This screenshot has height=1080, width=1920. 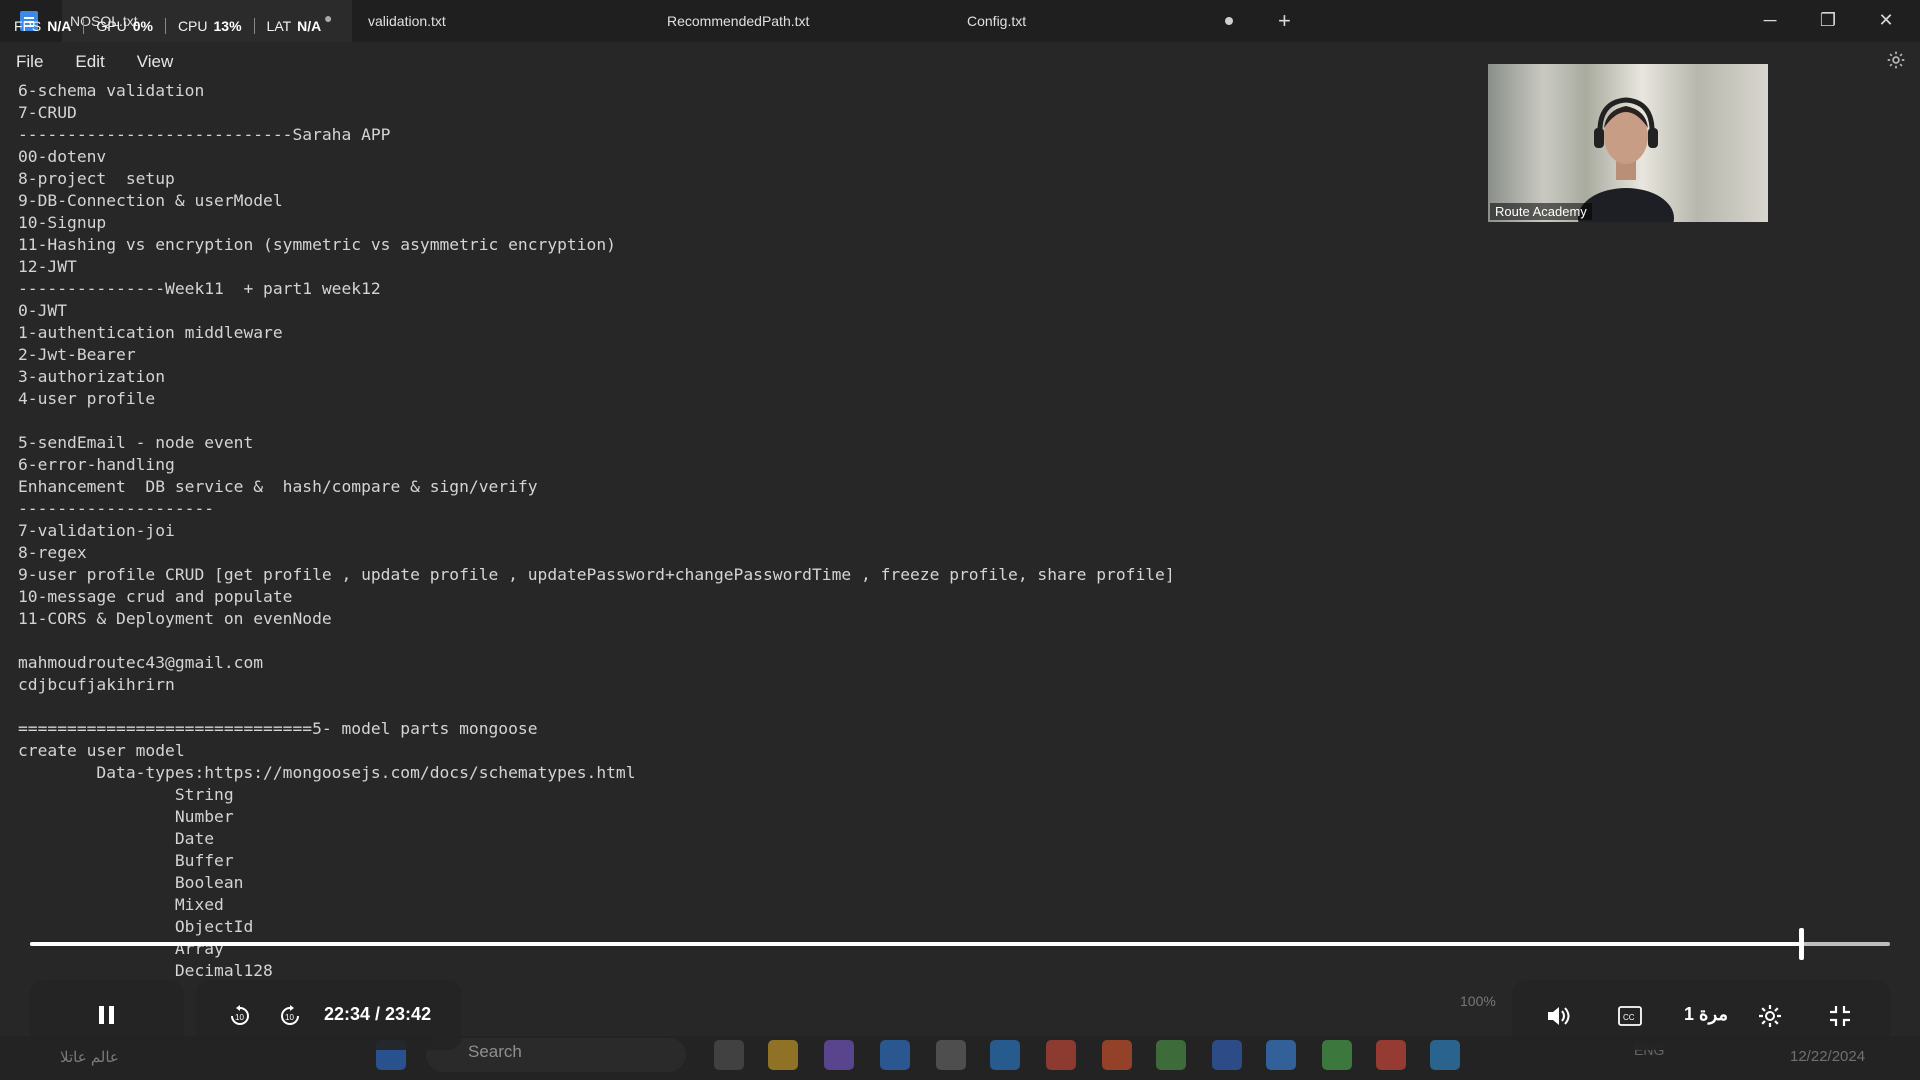 I want to click on taskbar-search-placeholder: Search, so click(x=495, y=1051).